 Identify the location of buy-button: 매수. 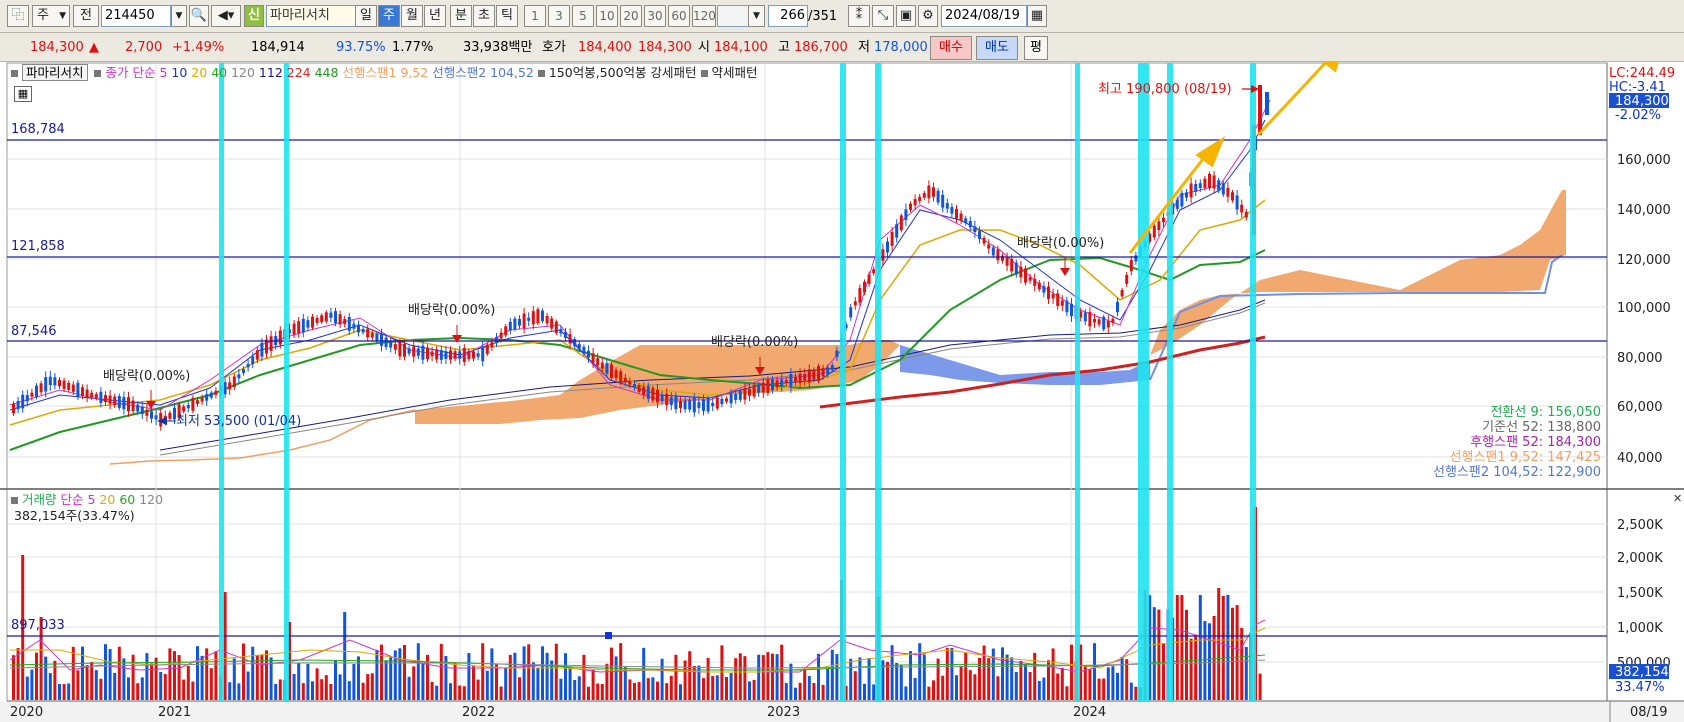
(951, 48).